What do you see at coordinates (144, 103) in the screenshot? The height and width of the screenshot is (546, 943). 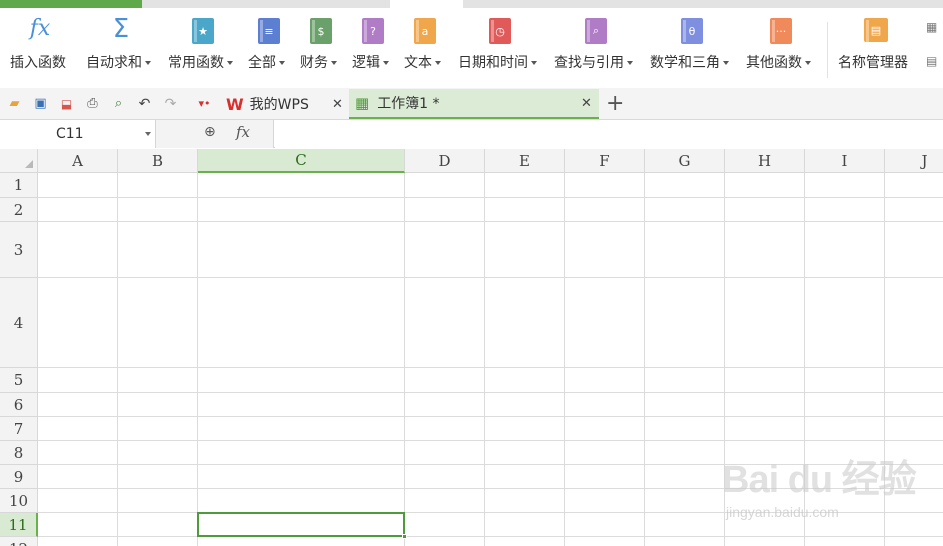 I see `undo-icon: ↶` at bounding box center [144, 103].